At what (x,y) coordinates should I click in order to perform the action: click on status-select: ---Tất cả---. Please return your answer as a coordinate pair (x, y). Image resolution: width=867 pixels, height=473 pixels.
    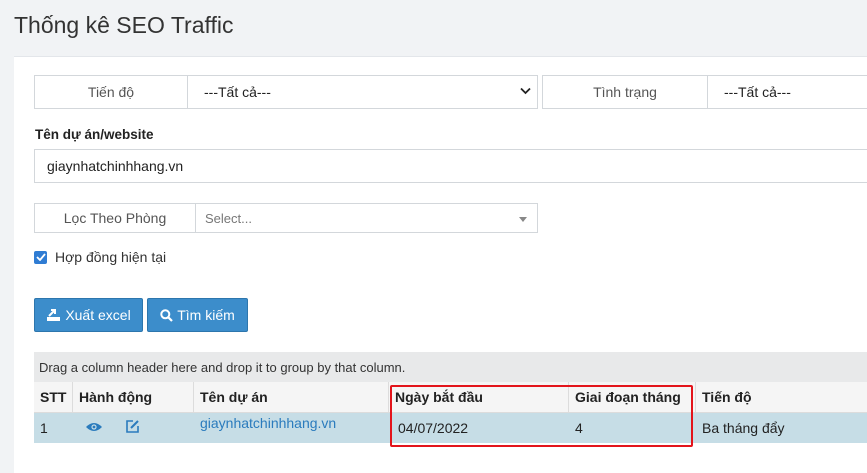
    Looking at the image, I should click on (787, 92).